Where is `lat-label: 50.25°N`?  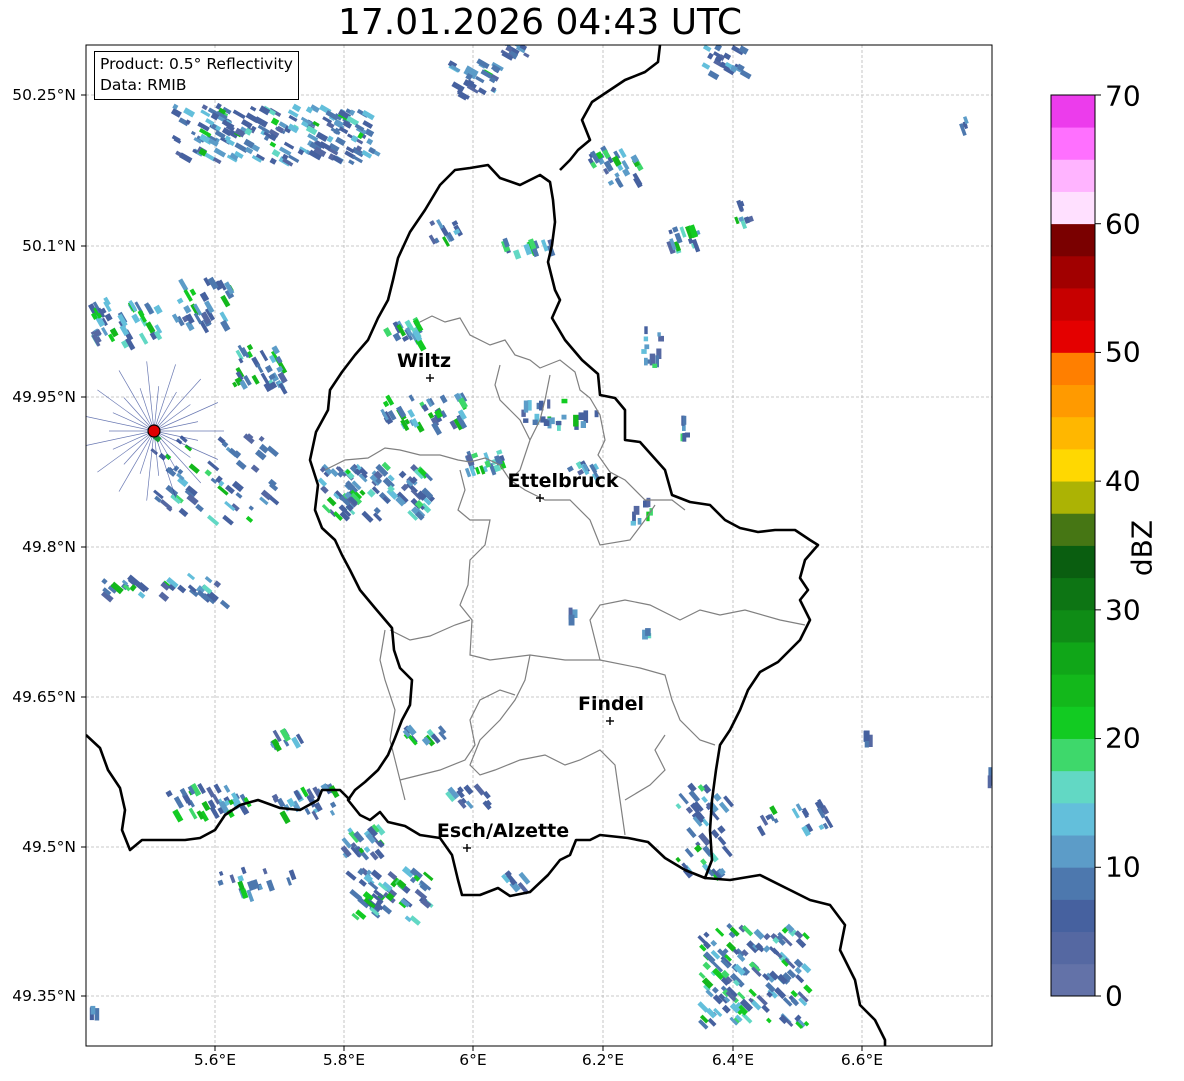 lat-label: 50.25°N is located at coordinates (44, 95).